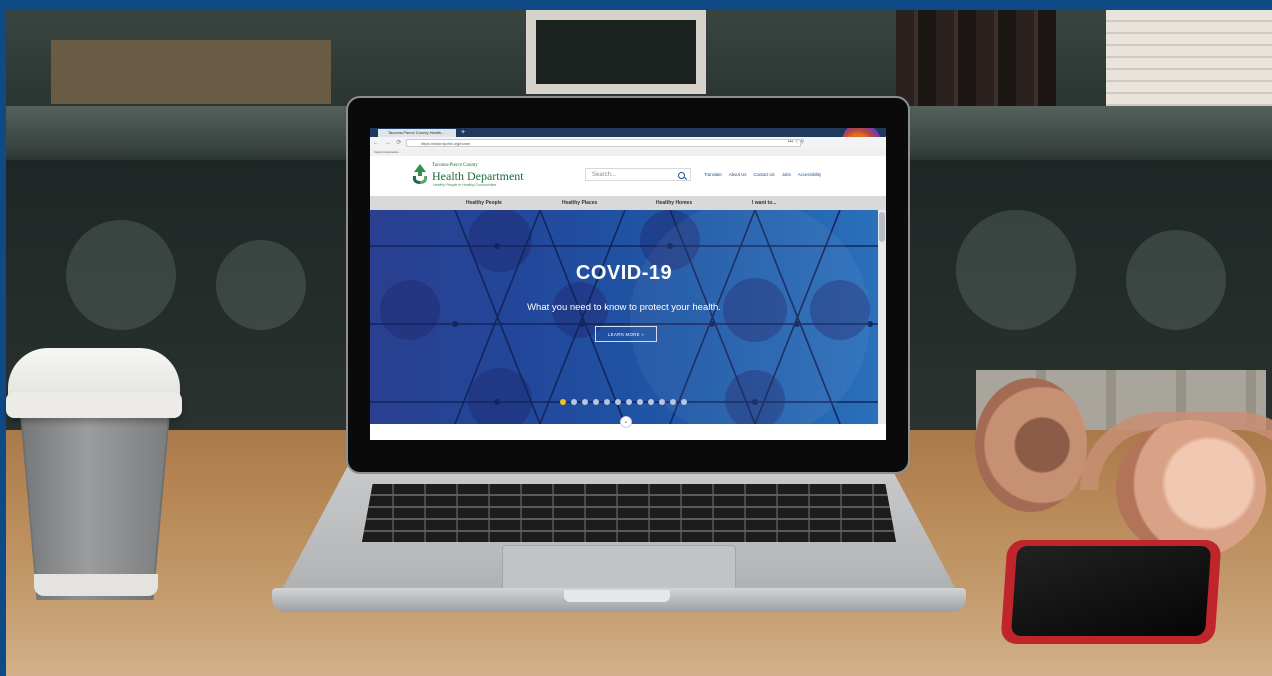  Describe the element at coordinates (579, 203) in the screenshot. I see `nav-healthy-places: Healthy Places` at that location.